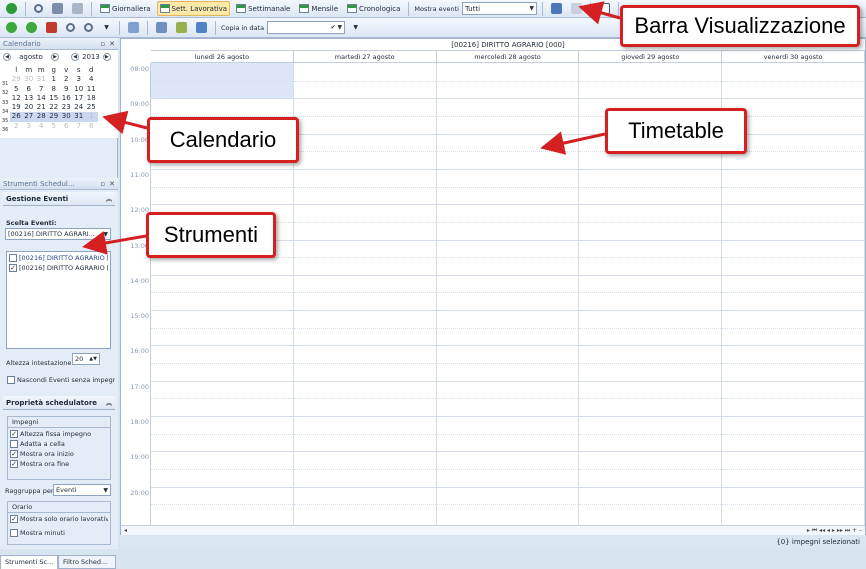 The width and height of the screenshot is (866, 569). Describe the element at coordinates (54, 98) in the screenshot. I see `calendar-day: 15` at that location.